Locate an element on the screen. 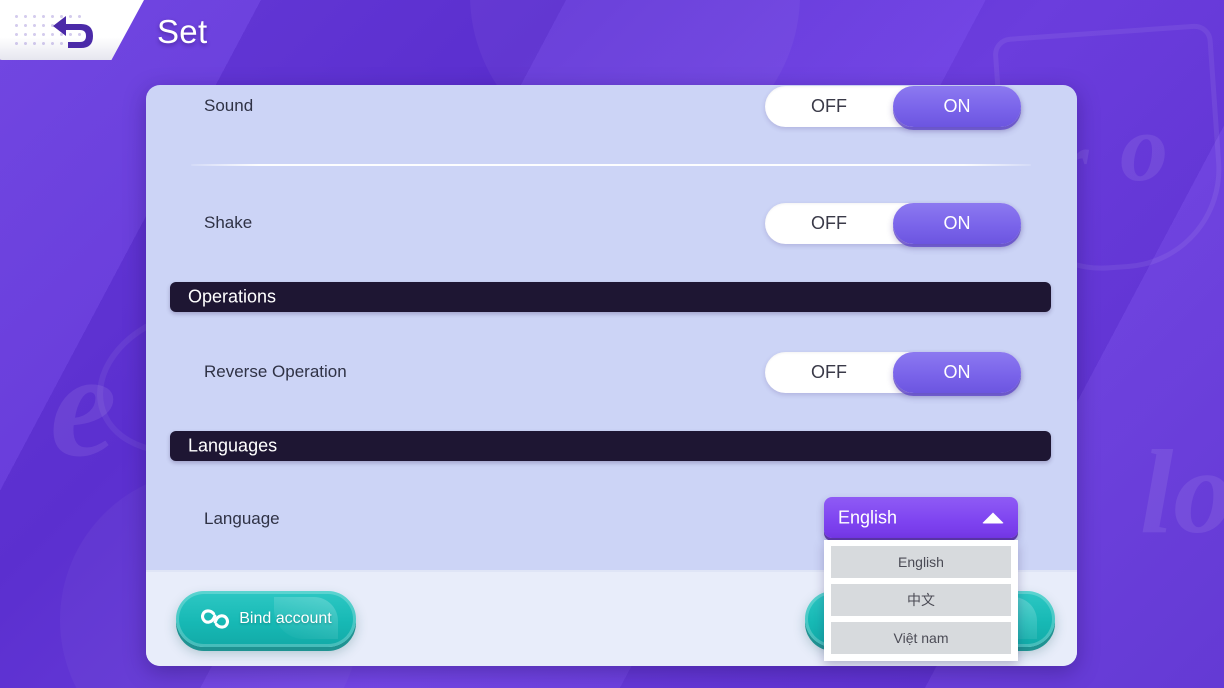 This screenshot has width=1224, height=688. back-arrow-icon is located at coordinates (73, 32).